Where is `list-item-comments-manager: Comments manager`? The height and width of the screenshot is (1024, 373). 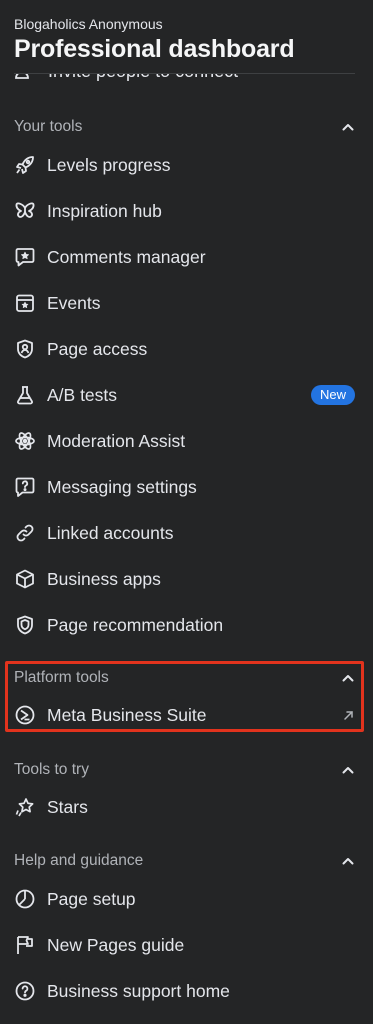 list-item-comments-manager: Comments manager is located at coordinates (184, 257).